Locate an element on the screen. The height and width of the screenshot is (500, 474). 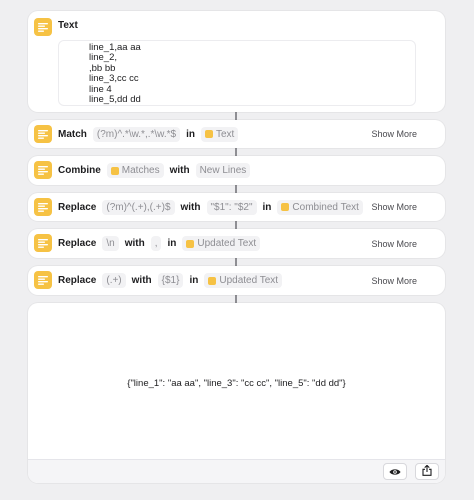
text-line: line_5,dd dd is located at coordinates (115, 100).